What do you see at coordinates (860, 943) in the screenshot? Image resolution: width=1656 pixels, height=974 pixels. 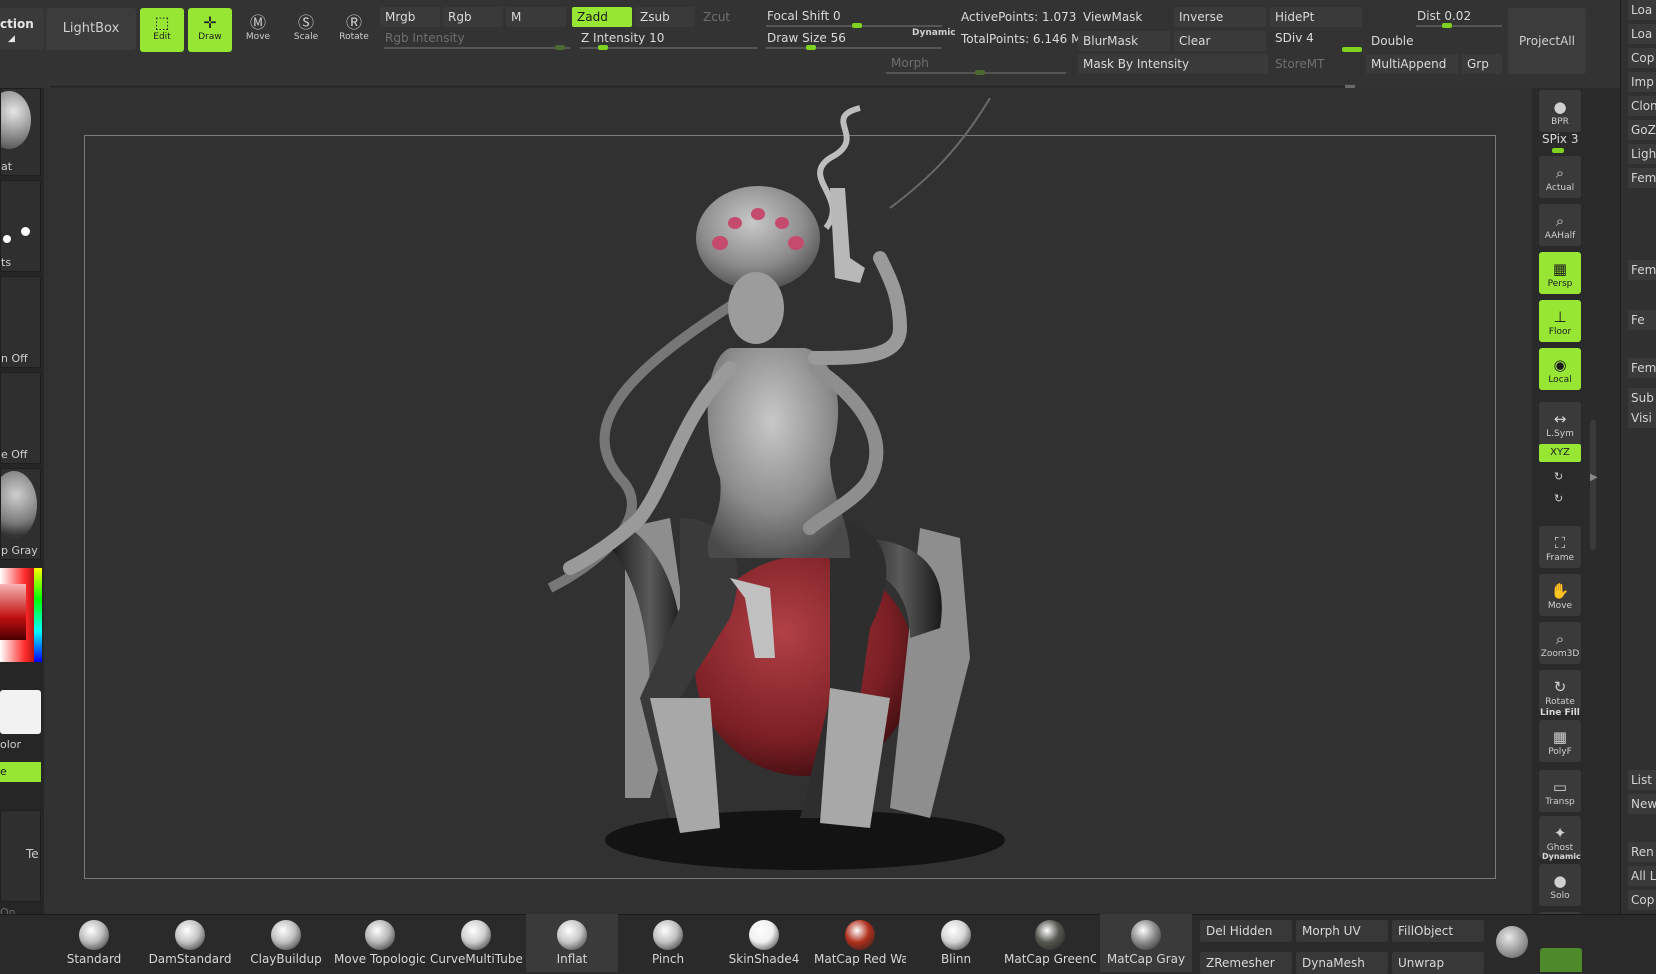 I see `brush-matcap-red-wax: MatCap Red Wax` at bounding box center [860, 943].